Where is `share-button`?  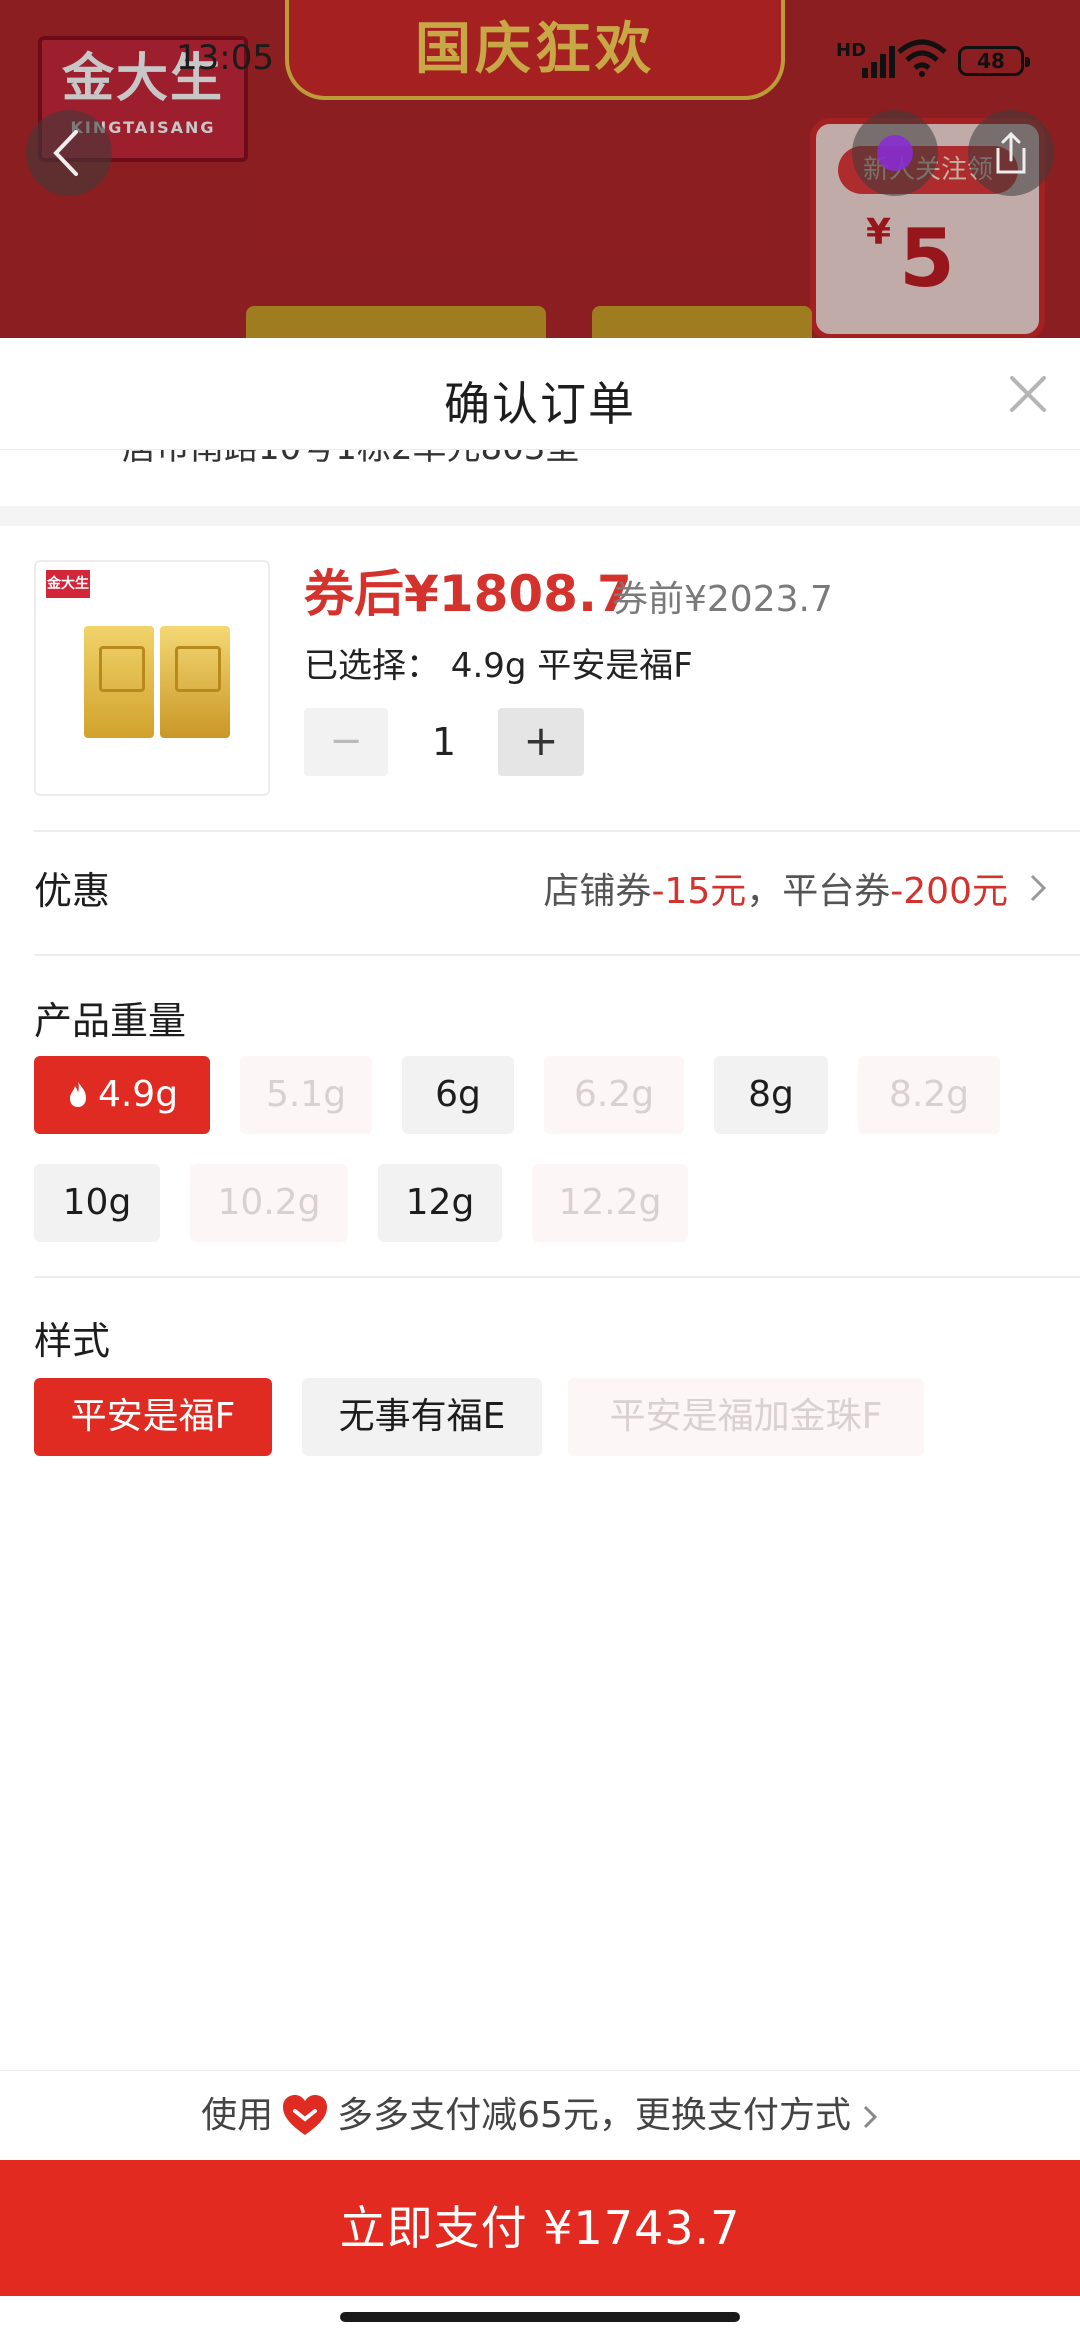
share-button is located at coordinates (1011, 153).